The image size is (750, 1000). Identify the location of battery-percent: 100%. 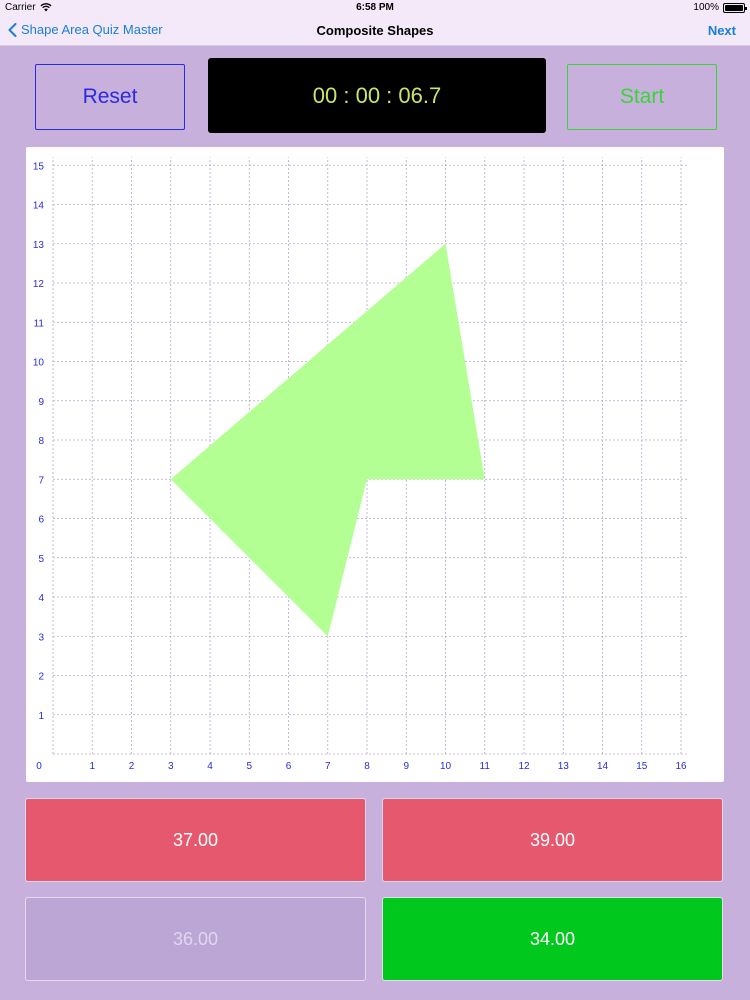
(706, 7).